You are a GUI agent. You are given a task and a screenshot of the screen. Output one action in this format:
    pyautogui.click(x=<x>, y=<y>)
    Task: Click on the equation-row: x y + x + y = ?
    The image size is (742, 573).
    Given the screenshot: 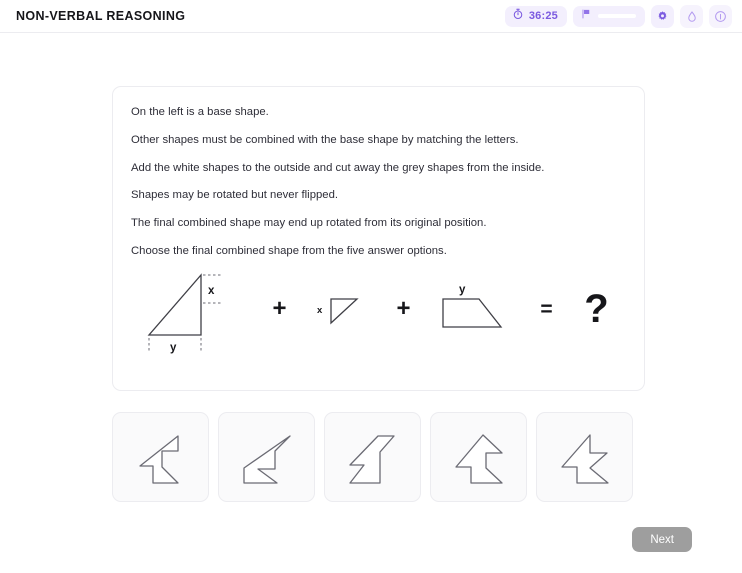 What is the action you would take?
    pyautogui.click(x=378, y=309)
    